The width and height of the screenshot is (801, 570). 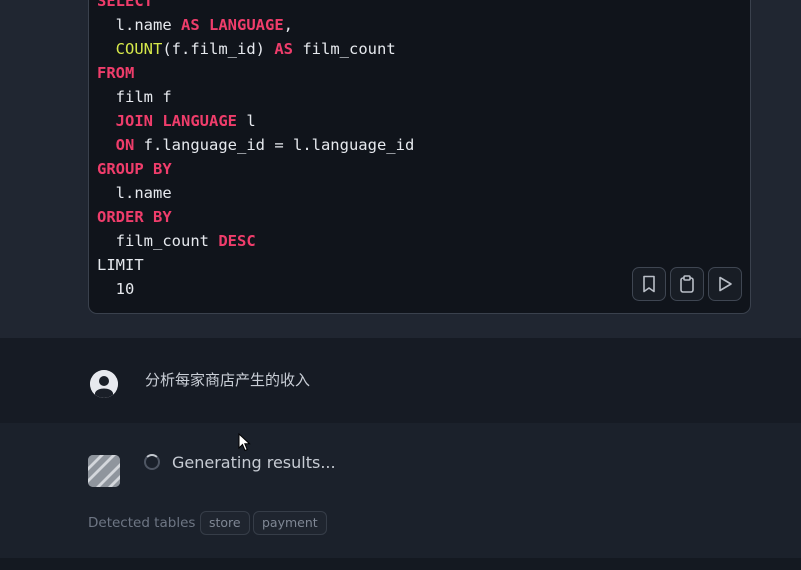 I want to click on code-line: FROM, so click(x=255, y=73).